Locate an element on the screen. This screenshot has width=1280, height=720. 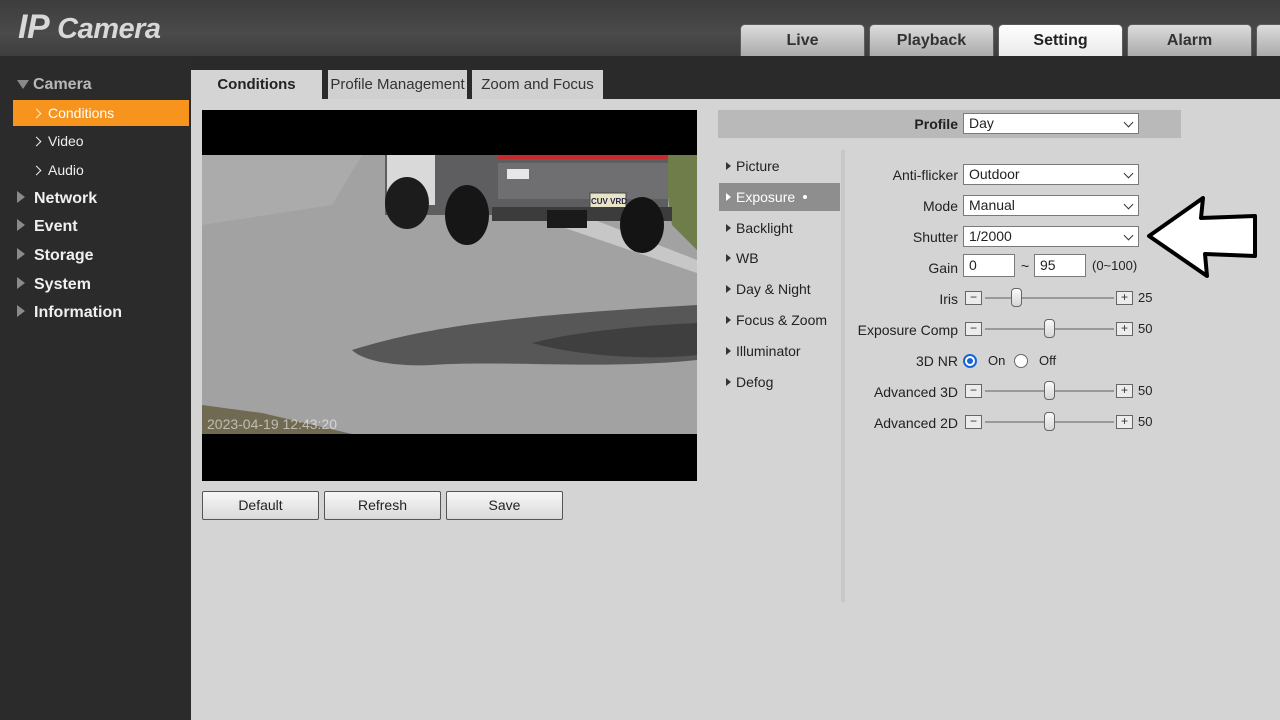
license-plate: CUV VRD is located at coordinates (609, 201).